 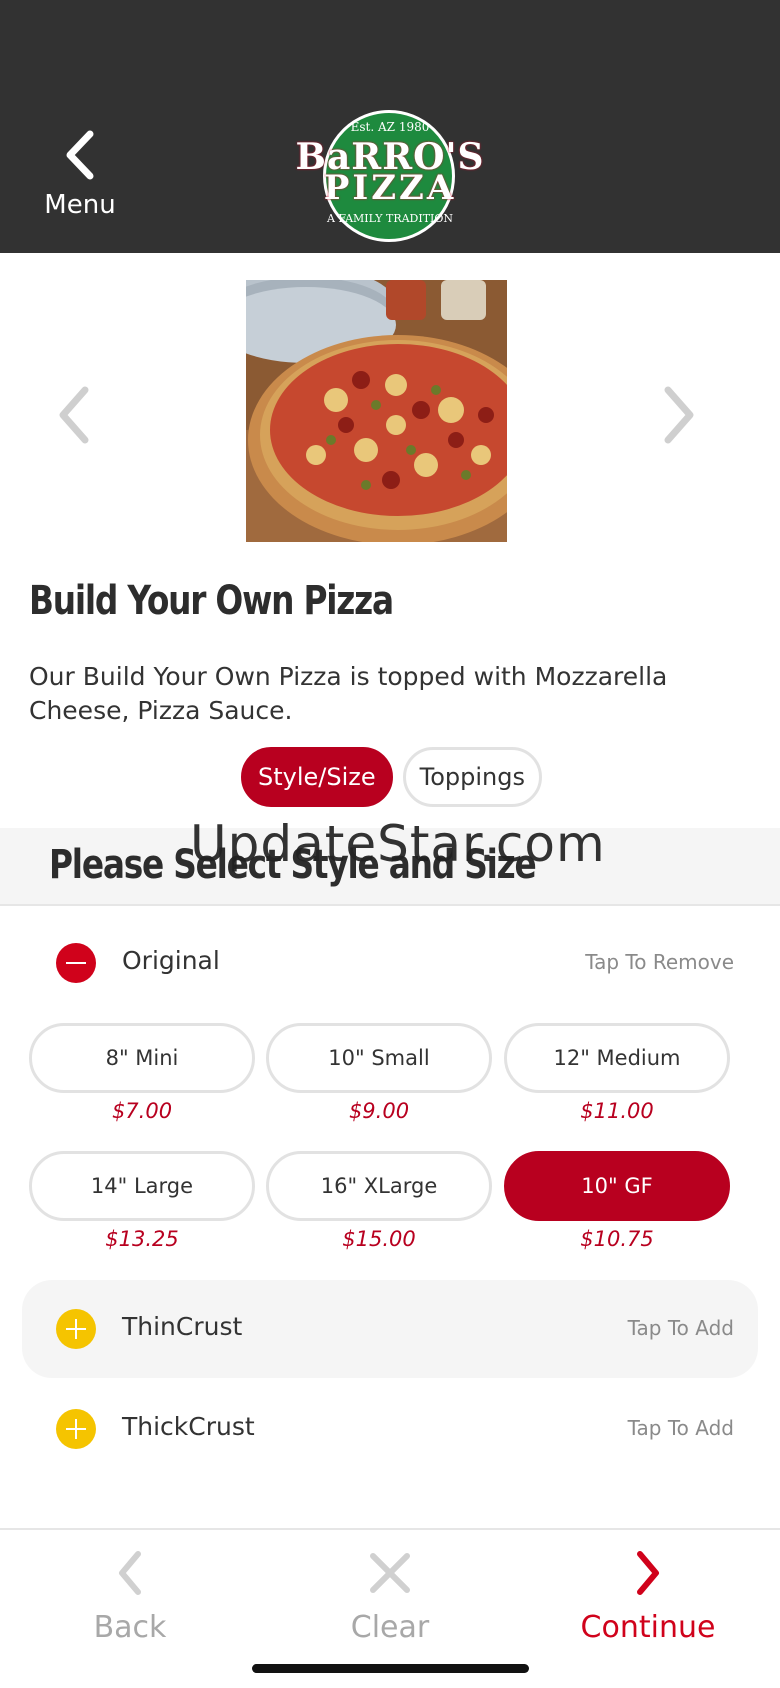 I want to click on back-label: Back, so click(x=130, y=1627).